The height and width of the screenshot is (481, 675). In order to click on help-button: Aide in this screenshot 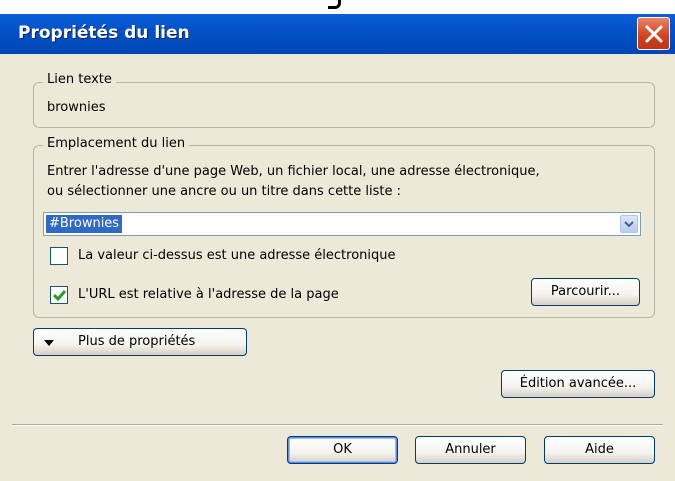, I will do `click(599, 450)`.